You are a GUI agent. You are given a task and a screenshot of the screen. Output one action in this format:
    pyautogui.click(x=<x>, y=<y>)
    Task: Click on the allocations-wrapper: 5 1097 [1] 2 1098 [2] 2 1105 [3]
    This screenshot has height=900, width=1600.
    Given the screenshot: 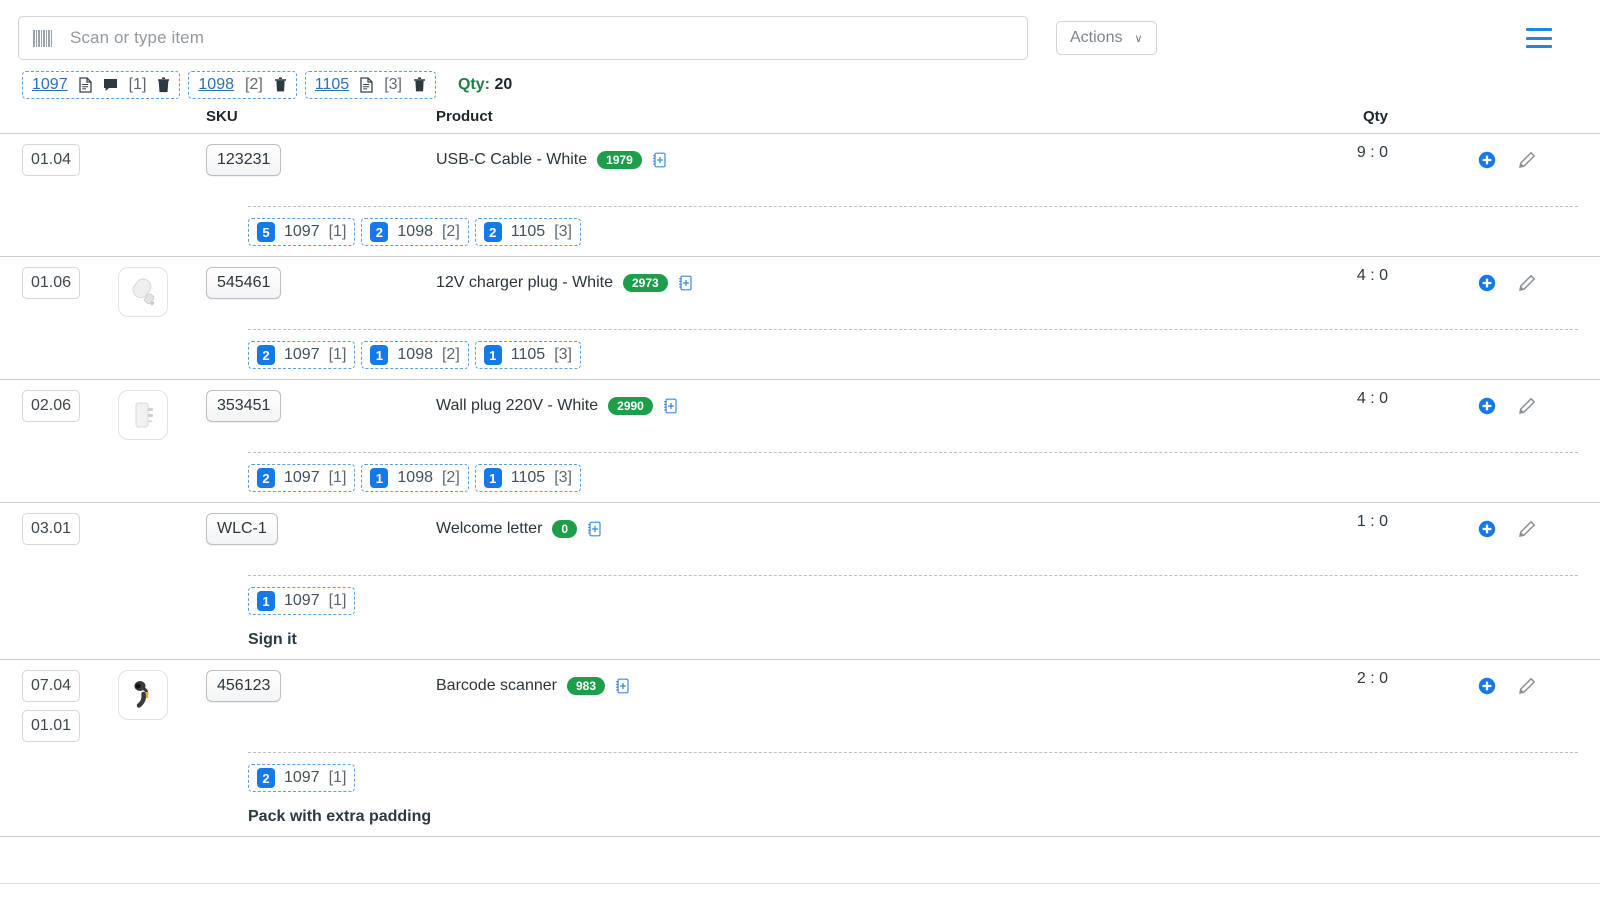 What is the action you would take?
    pyautogui.click(x=913, y=226)
    